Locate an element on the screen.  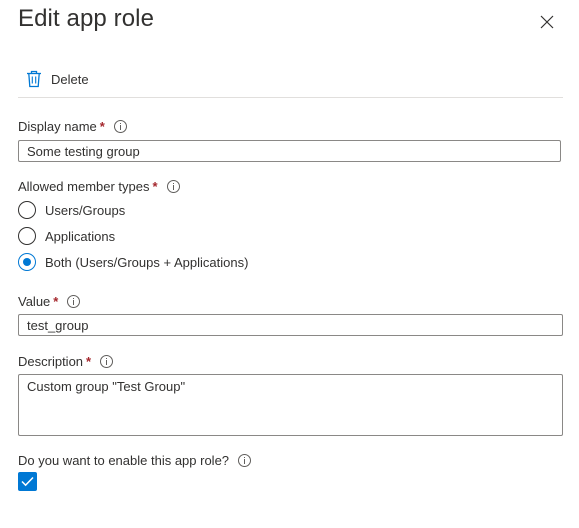
radio-both: Both (Users/Groups + Applications) is located at coordinates (133, 262).